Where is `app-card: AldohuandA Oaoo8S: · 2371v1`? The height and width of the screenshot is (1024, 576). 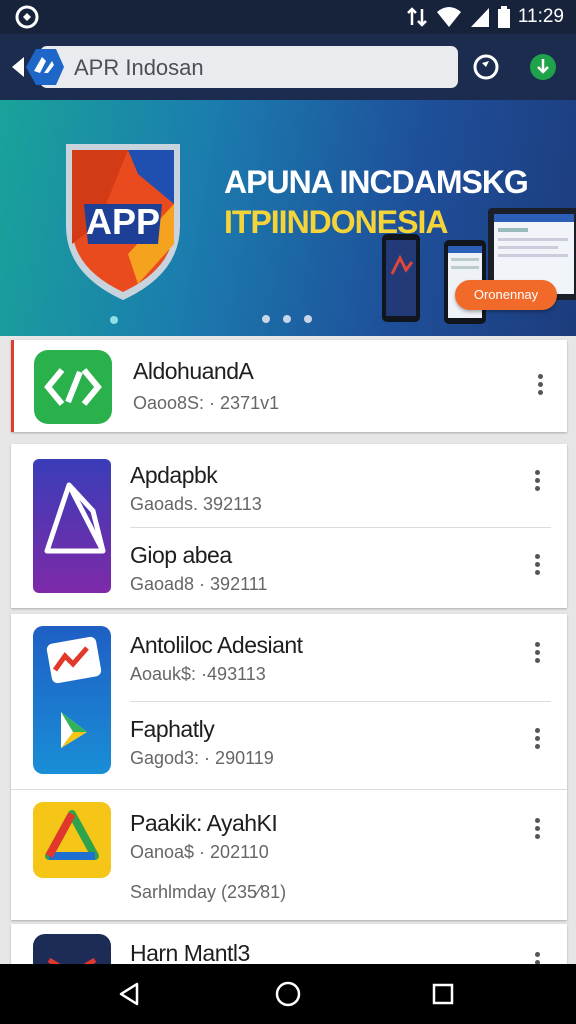 app-card: AldohuandA Oaoo8S: · 2371v1 is located at coordinates (289, 386).